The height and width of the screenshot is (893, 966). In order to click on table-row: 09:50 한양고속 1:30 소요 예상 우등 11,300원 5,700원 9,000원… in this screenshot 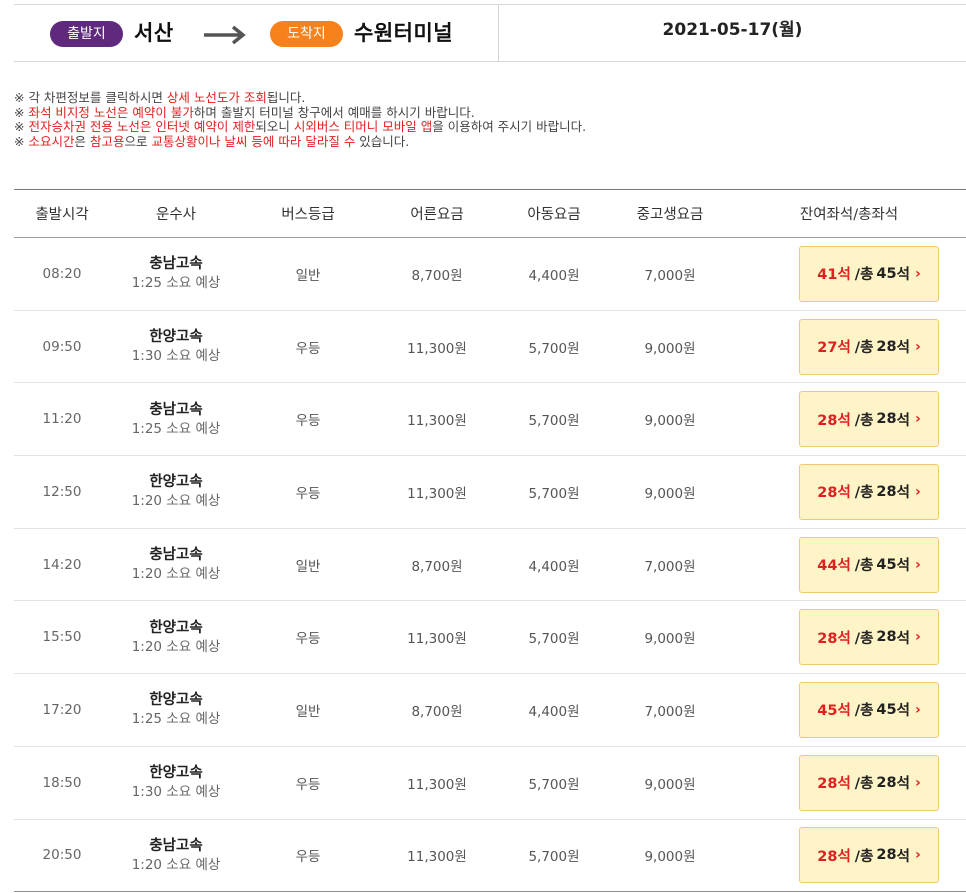, I will do `click(490, 346)`.